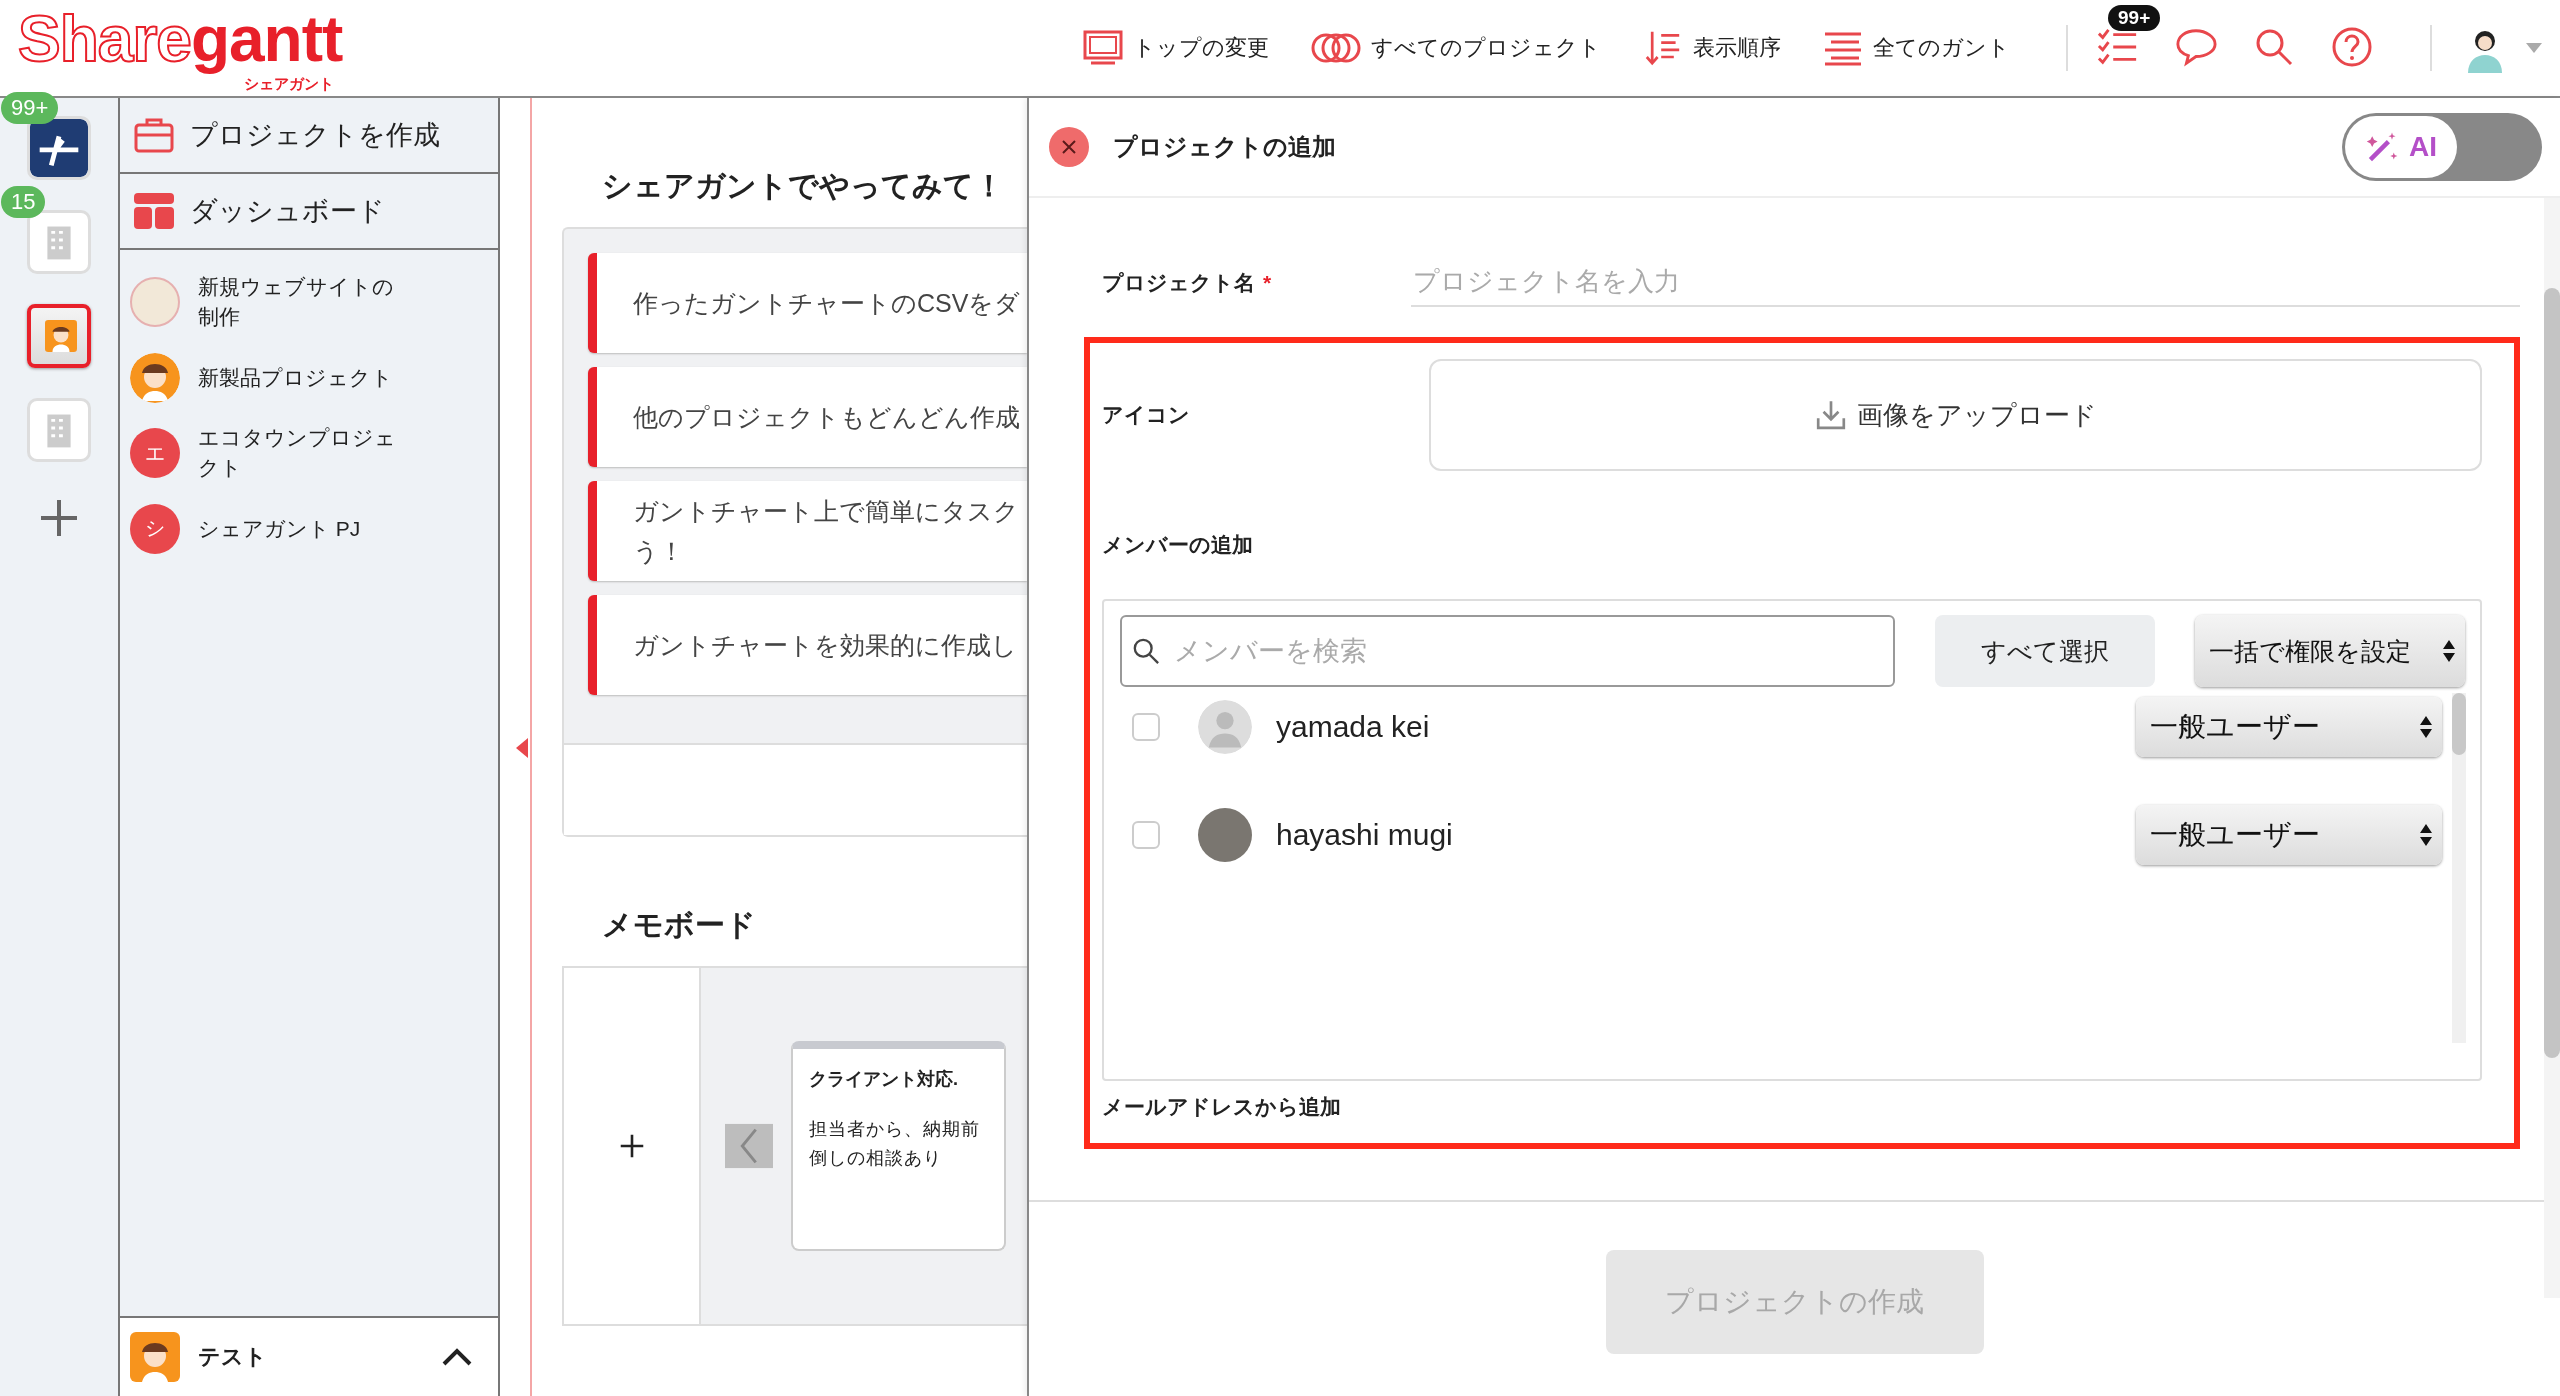 This screenshot has width=2560, height=1396. What do you see at coordinates (309, 136) in the screenshot?
I see `sidebar-action: プロジェクトを作成` at bounding box center [309, 136].